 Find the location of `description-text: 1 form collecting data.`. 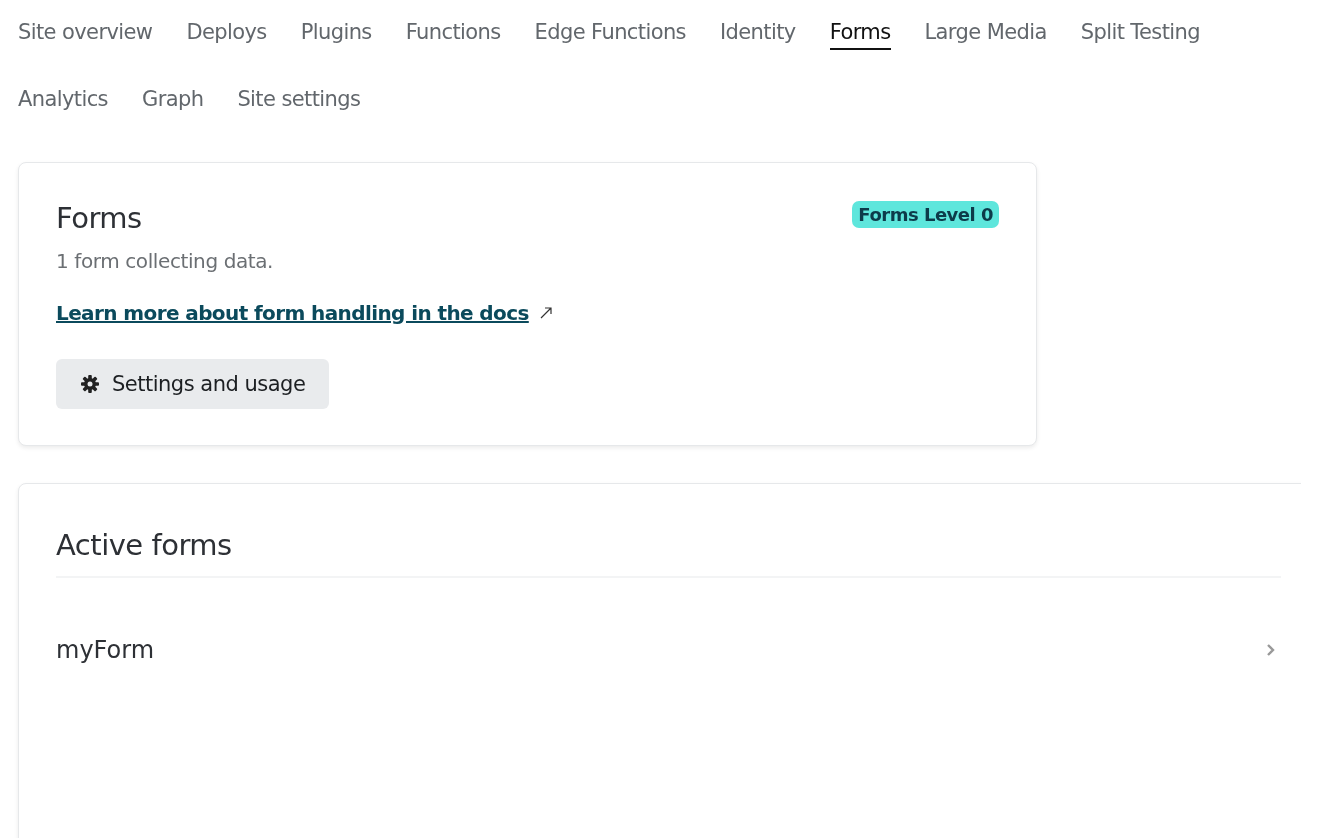

description-text: 1 form collecting data. is located at coordinates (165, 261).